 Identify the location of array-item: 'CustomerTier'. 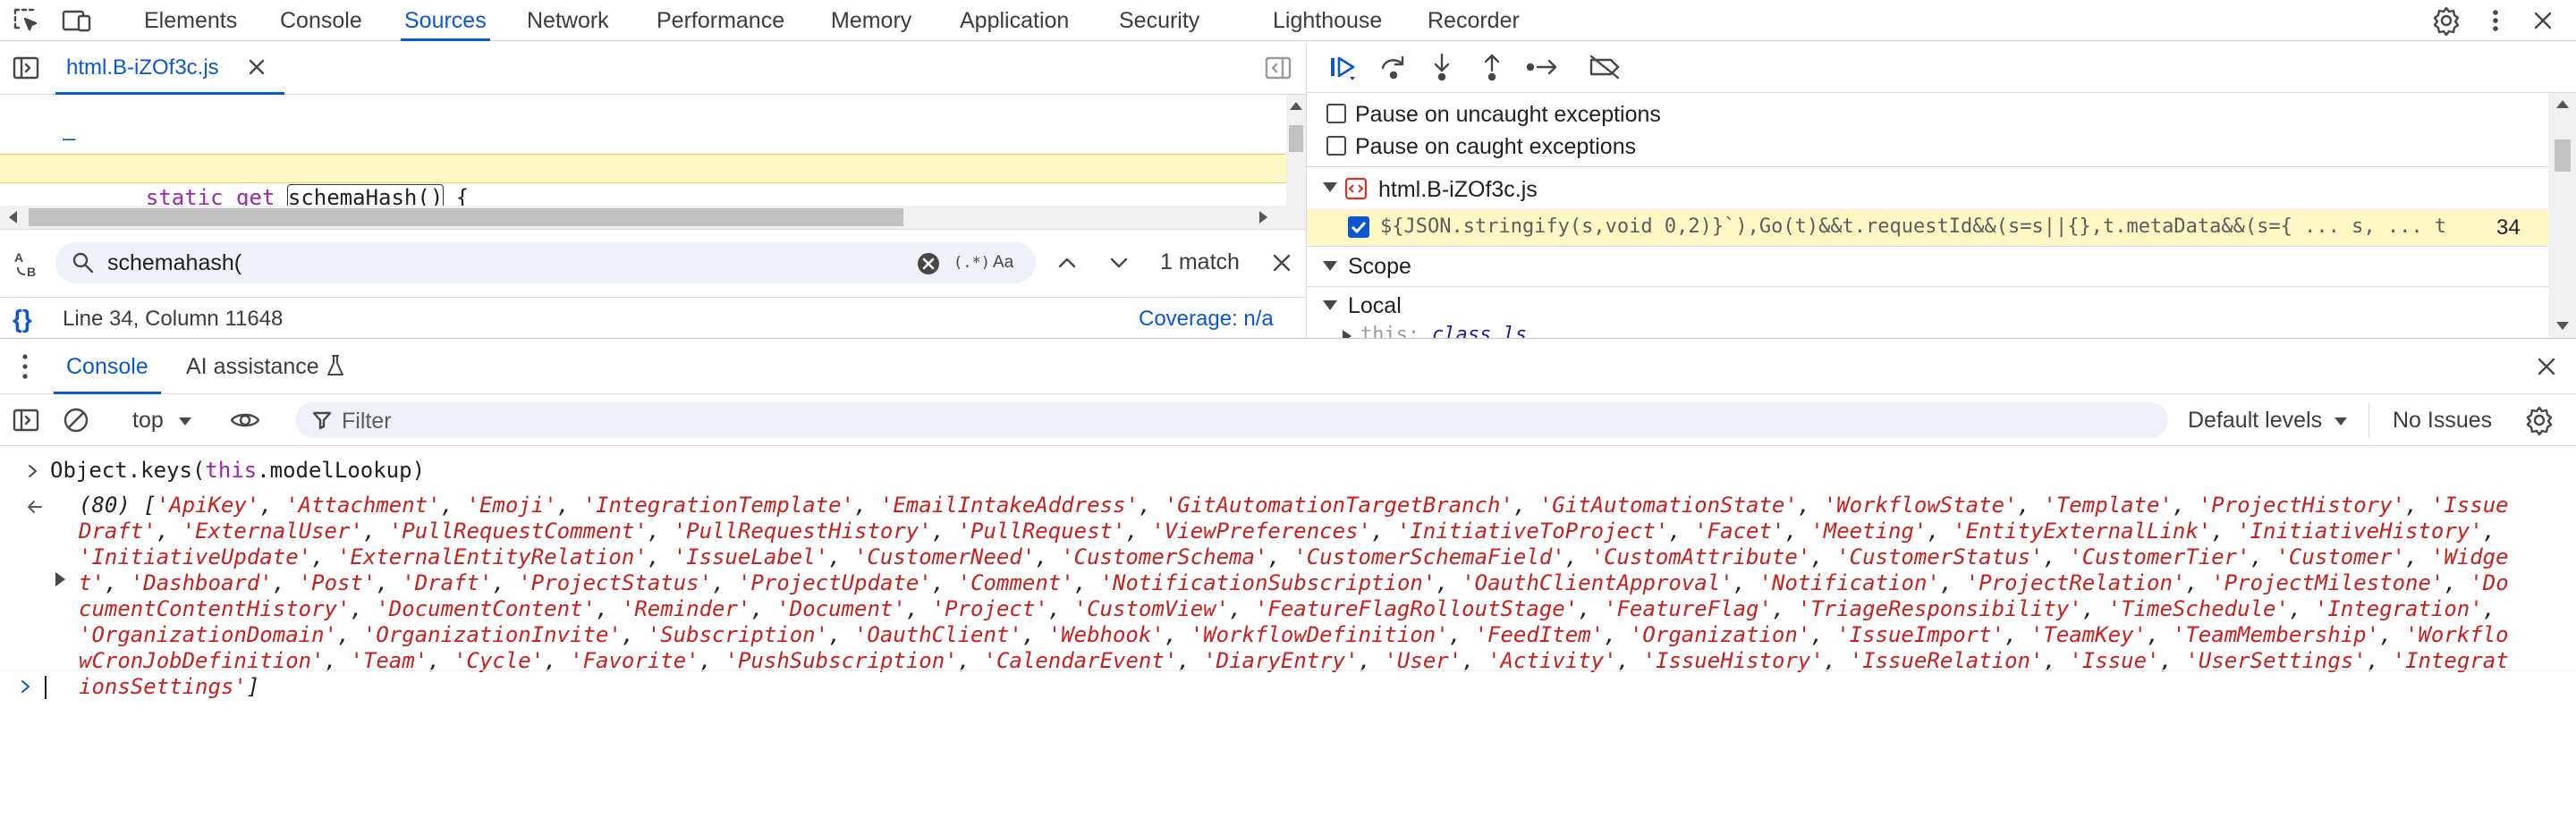
(2159, 556).